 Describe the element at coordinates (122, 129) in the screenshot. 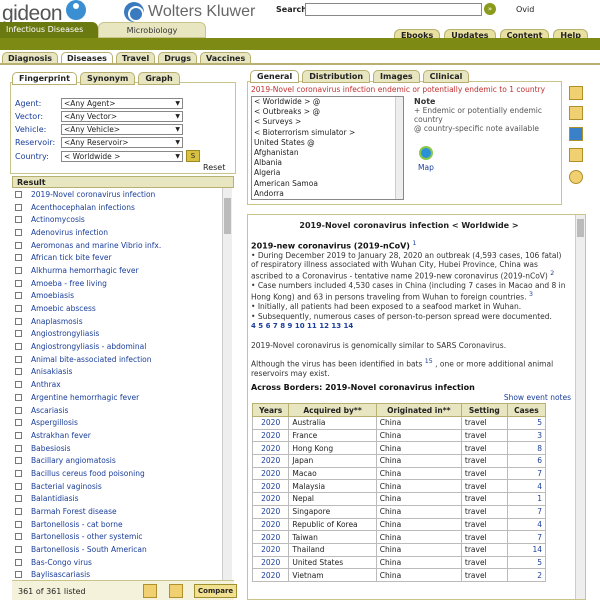

I see `vehicle-select: <Any Vehicle>` at that location.